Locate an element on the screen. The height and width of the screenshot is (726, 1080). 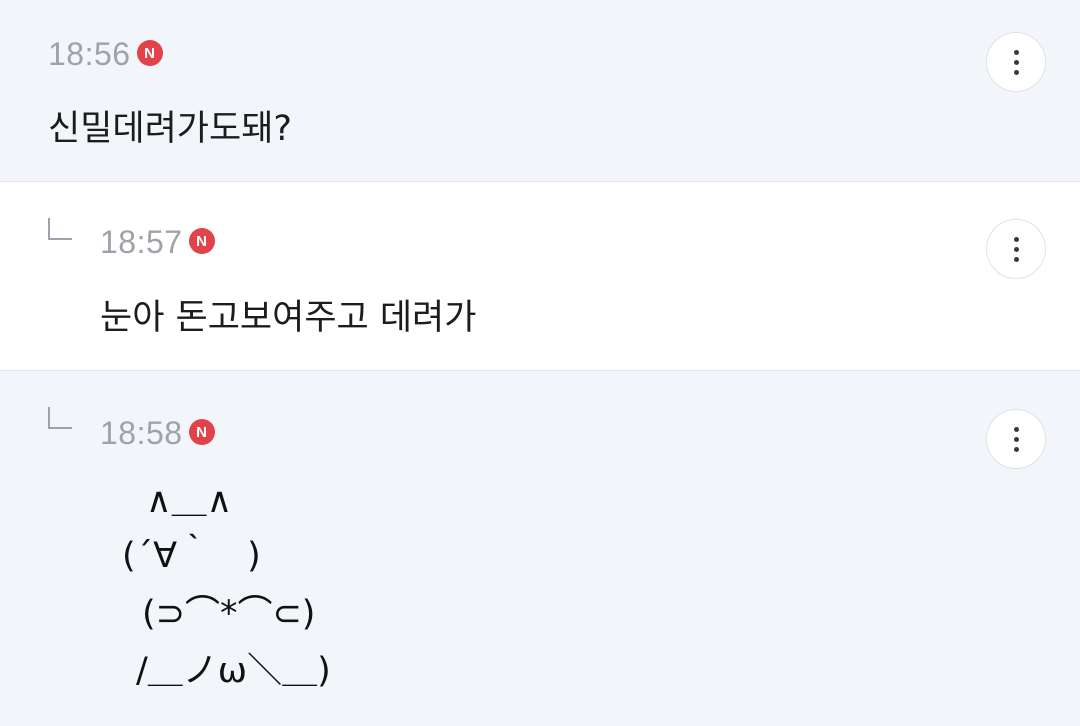
ascii-art-line: ∧＿∧ is located at coordinates (189, 501).